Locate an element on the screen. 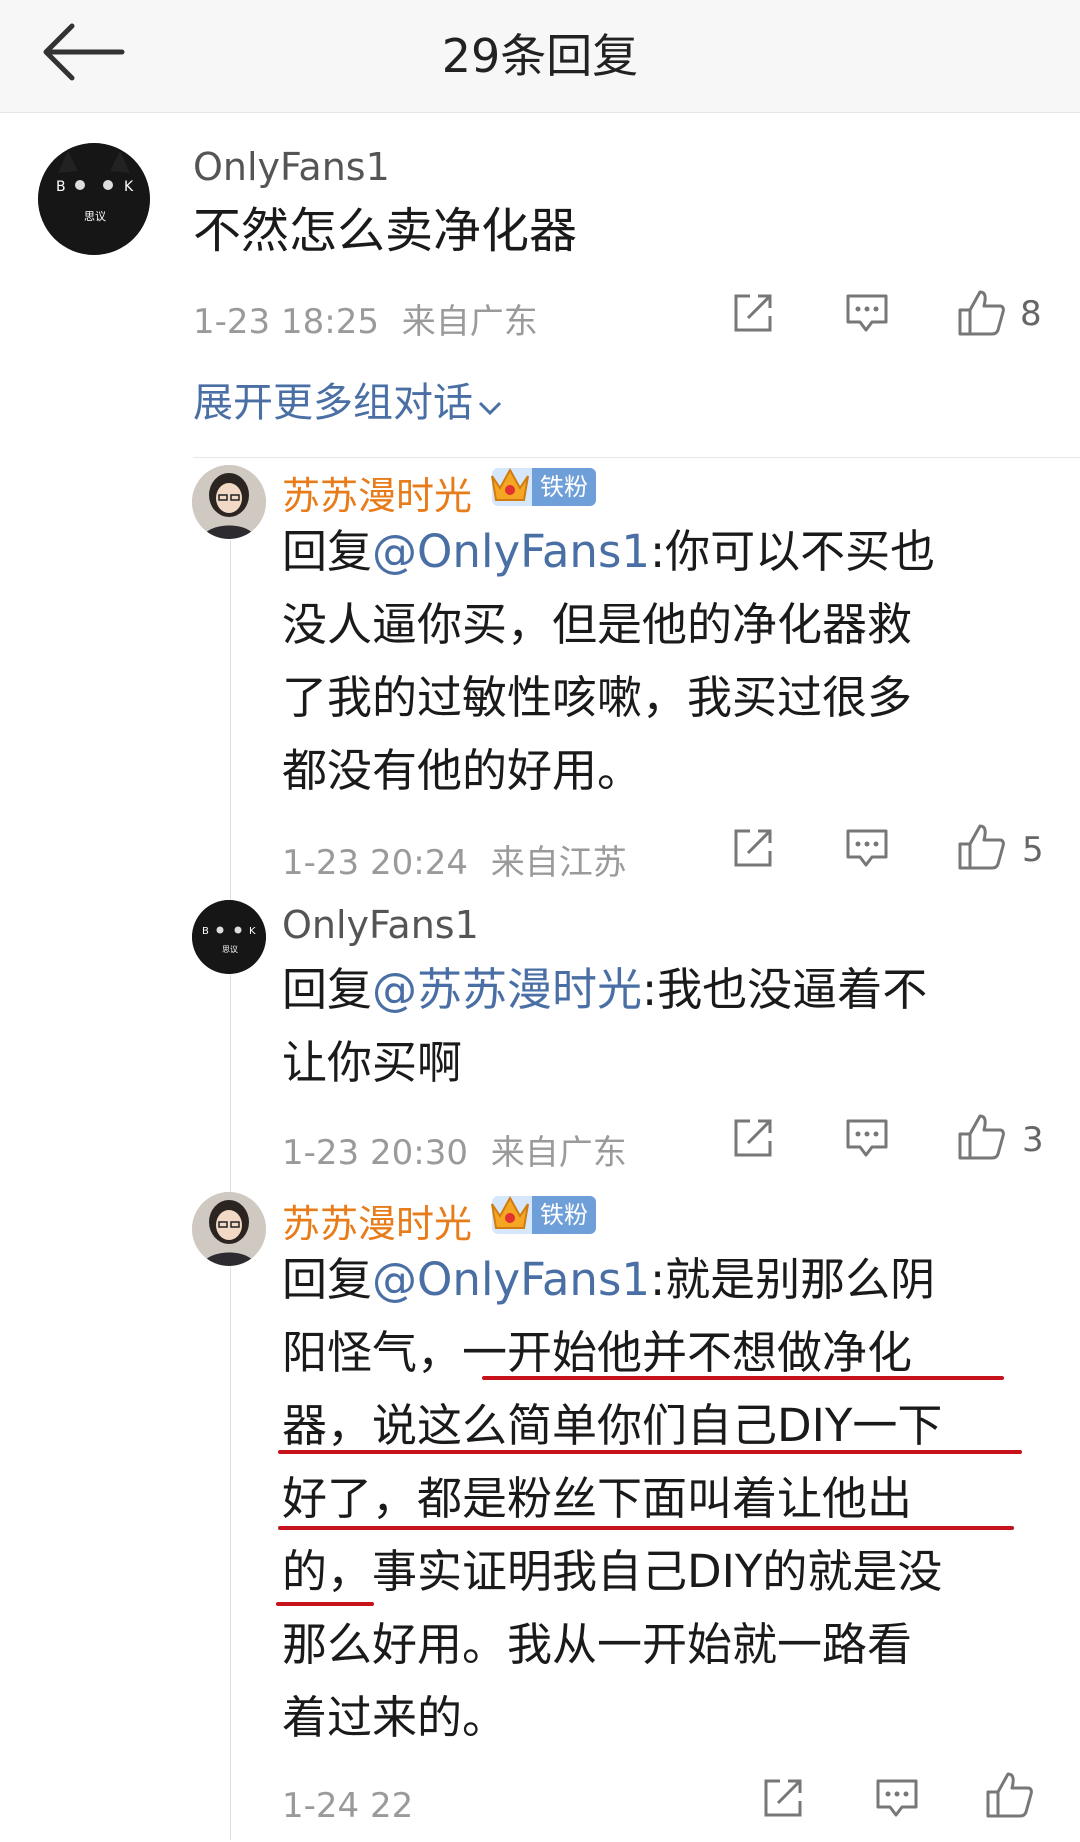 Image resolution: width=1080 pixels, height=1842 pixels. reply-meta: 1-23 20:30 来自广东 is located at coordinates (454, 1149).